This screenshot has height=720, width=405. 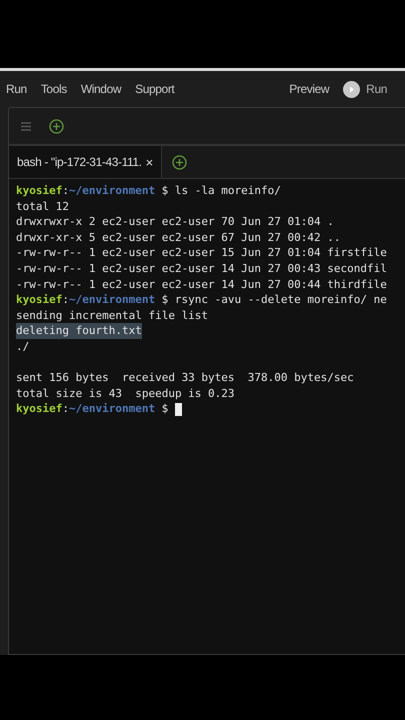 What do you see at coordinates (16, 89) in the screenshot?
I see `menu-item: Run` at bounding box center [16, 89].